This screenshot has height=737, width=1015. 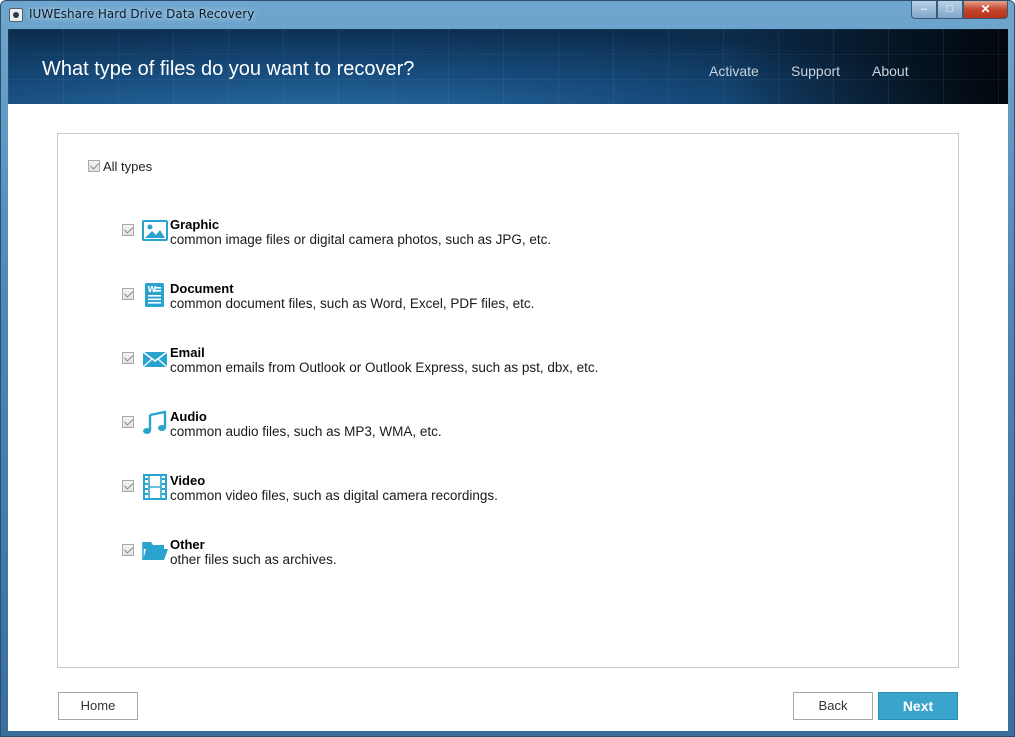 I want to click on window-controls: – □ ✕, so click(x=959, y=11).